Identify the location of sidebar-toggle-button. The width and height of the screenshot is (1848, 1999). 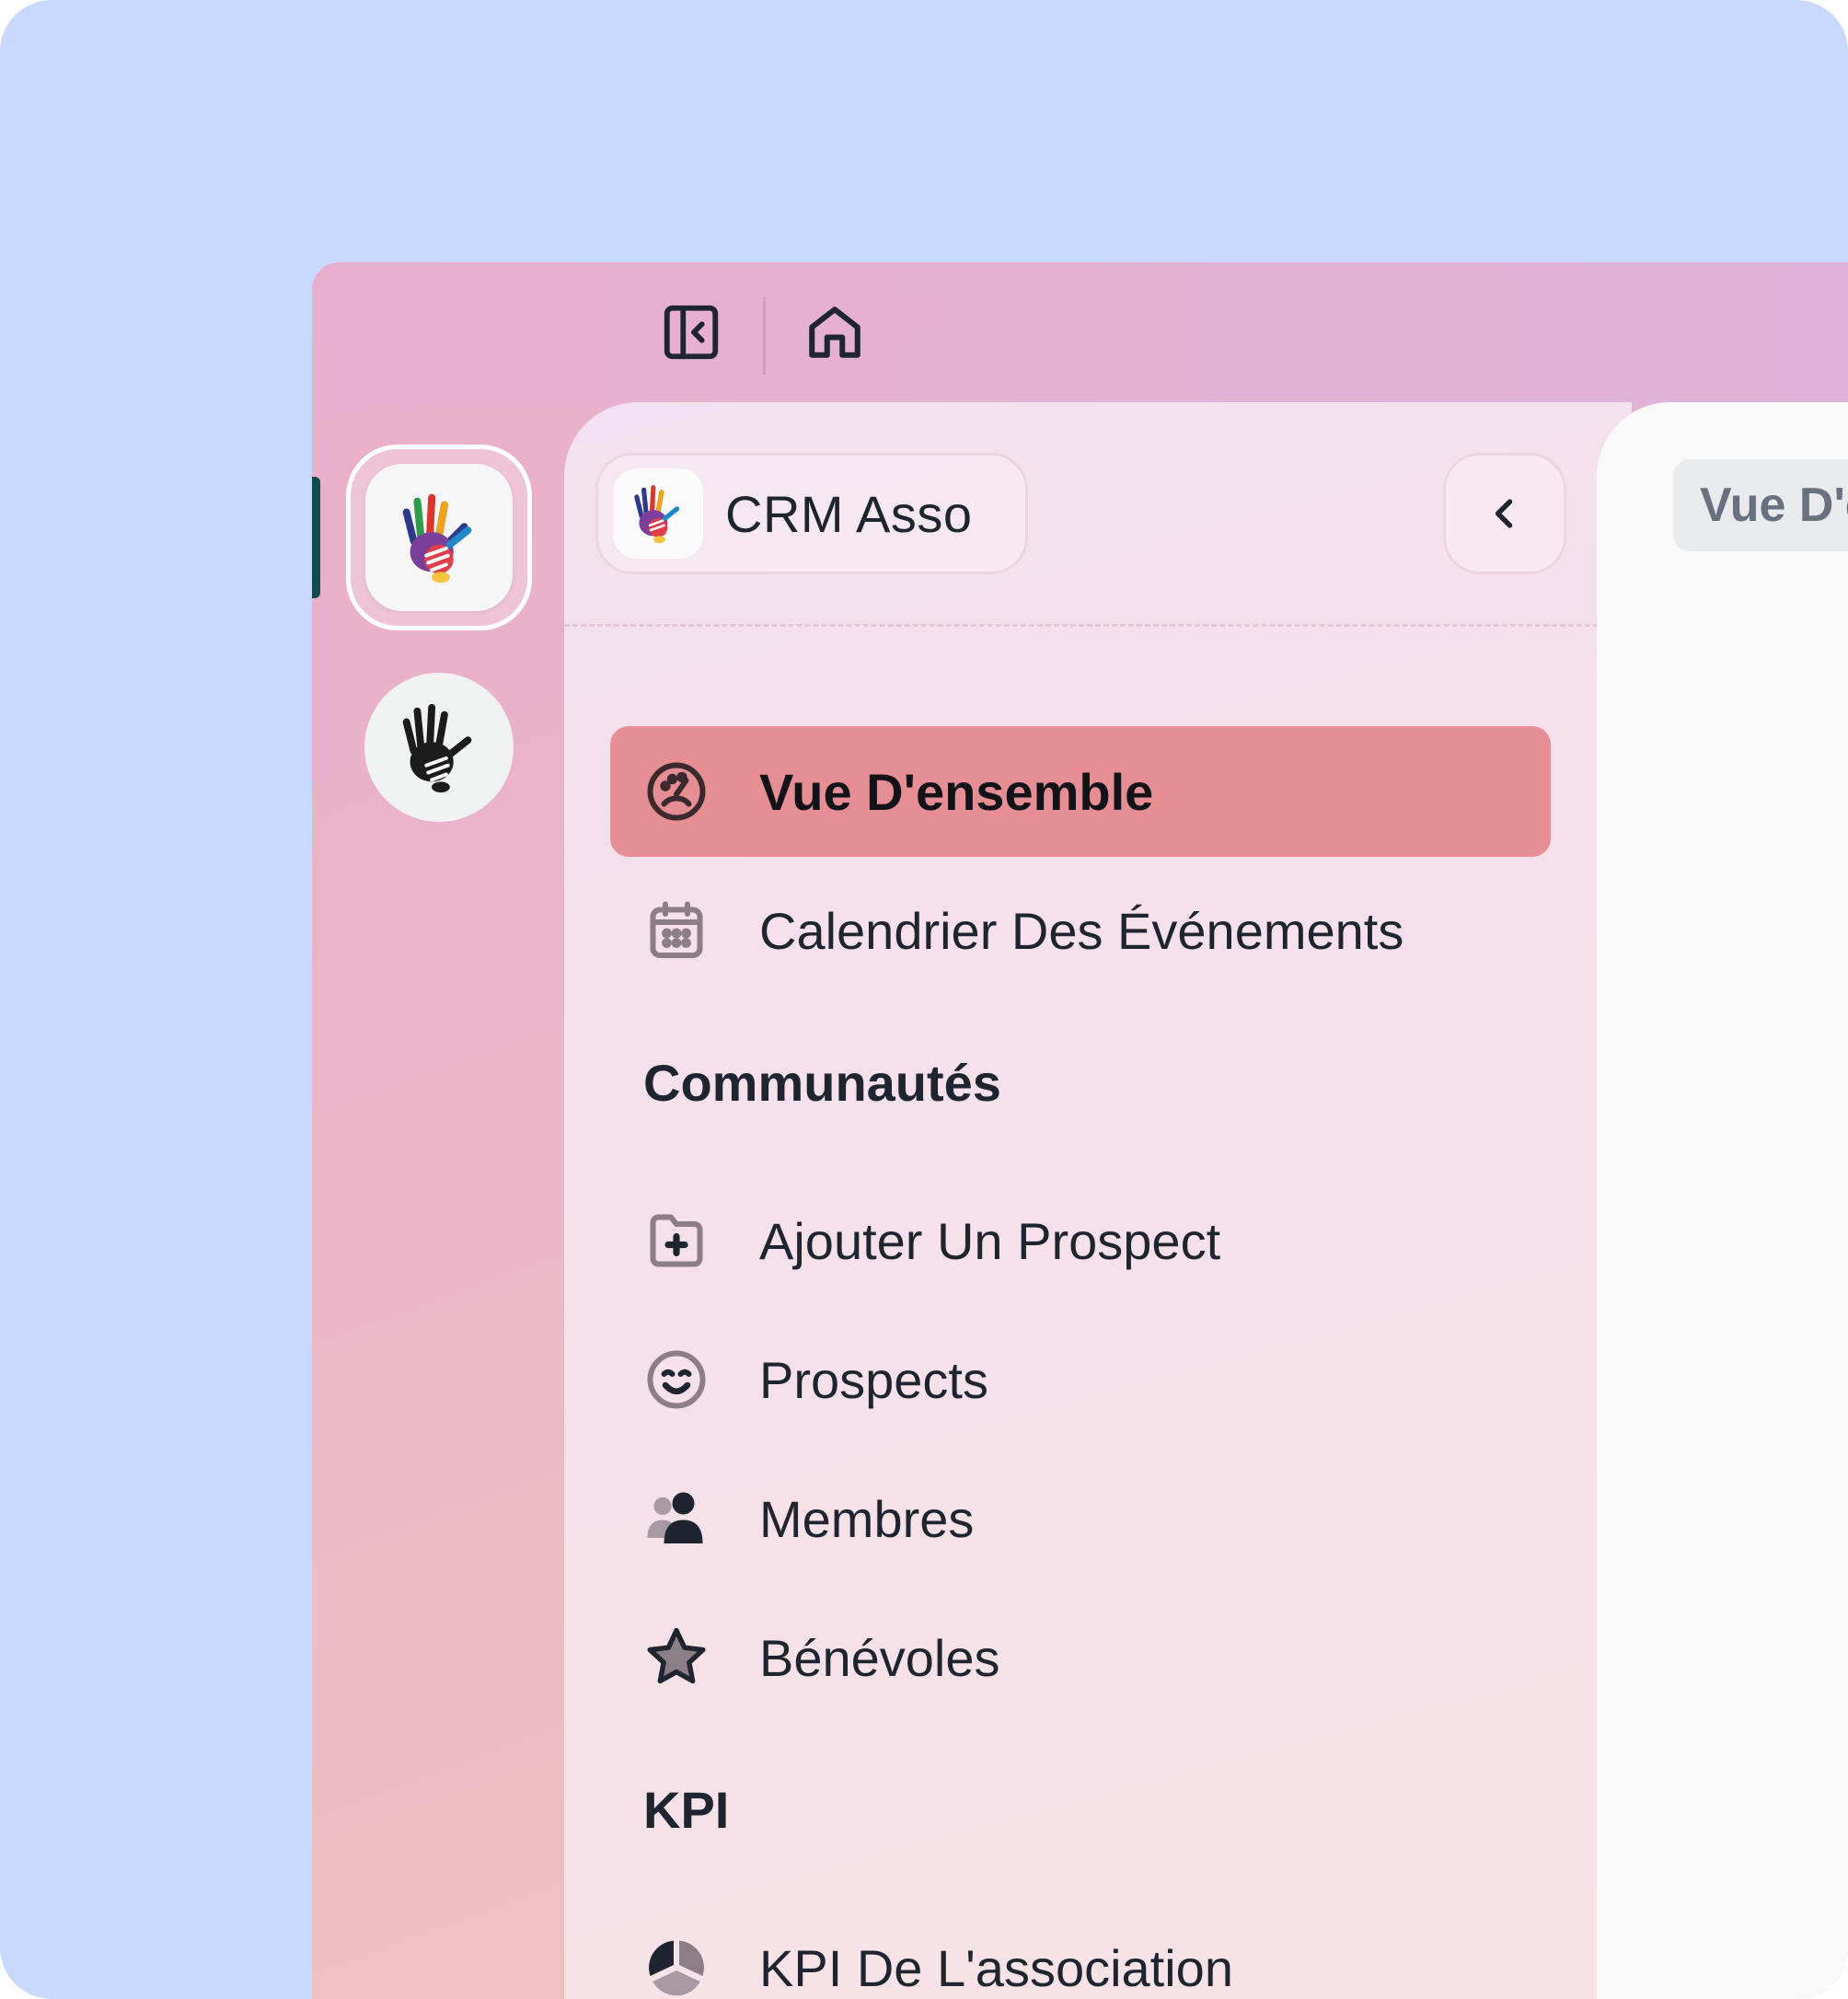
(691, 332).